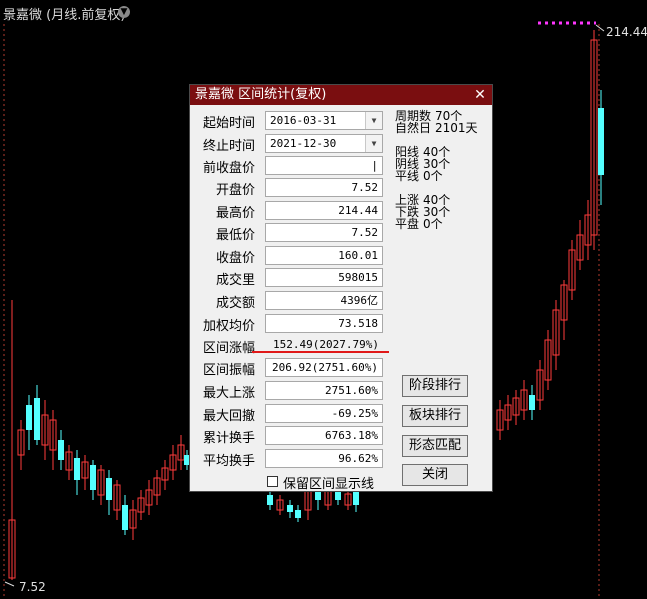 This screenshot has width=647, height=599. What do you see at coordinates (235, 258) in the screenshot?
I see `row-label: 收盘价` at bounding box center [235, 258].